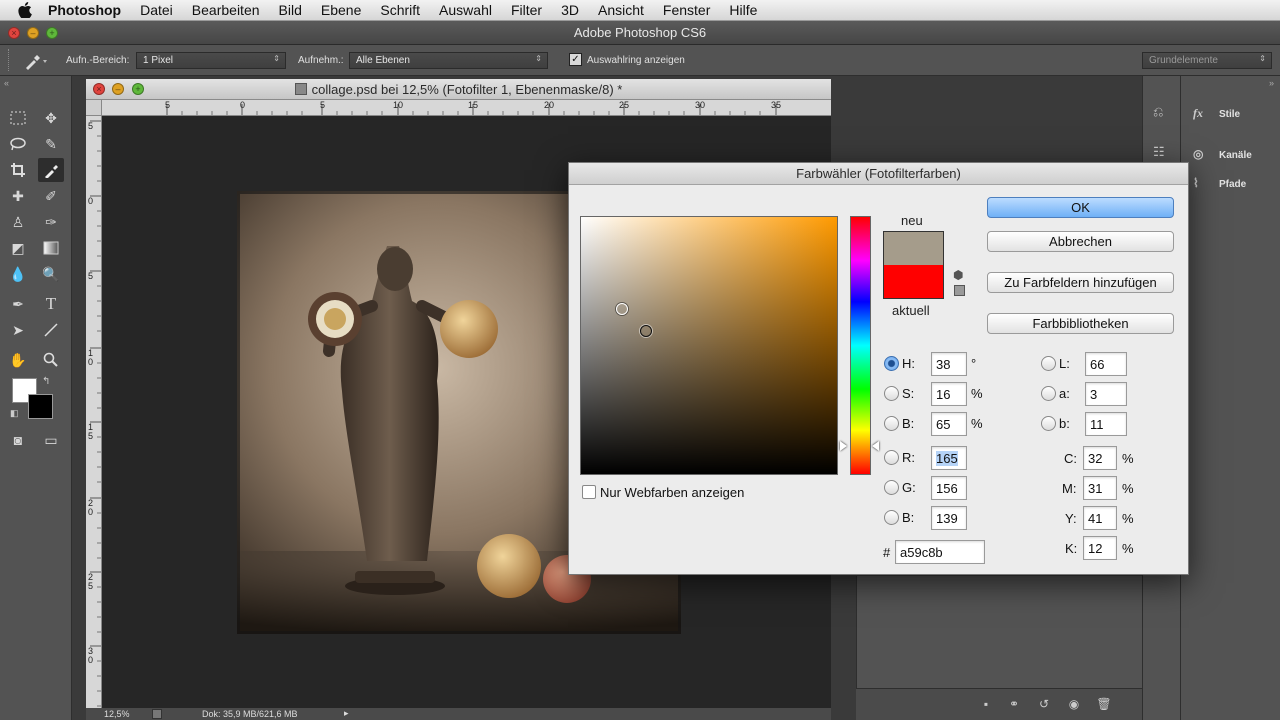 This screenshot has height=720, width=1280. Describe the element at coordinates (949, 394) in the screenshot. I see `saturation-input: 16` at that location.